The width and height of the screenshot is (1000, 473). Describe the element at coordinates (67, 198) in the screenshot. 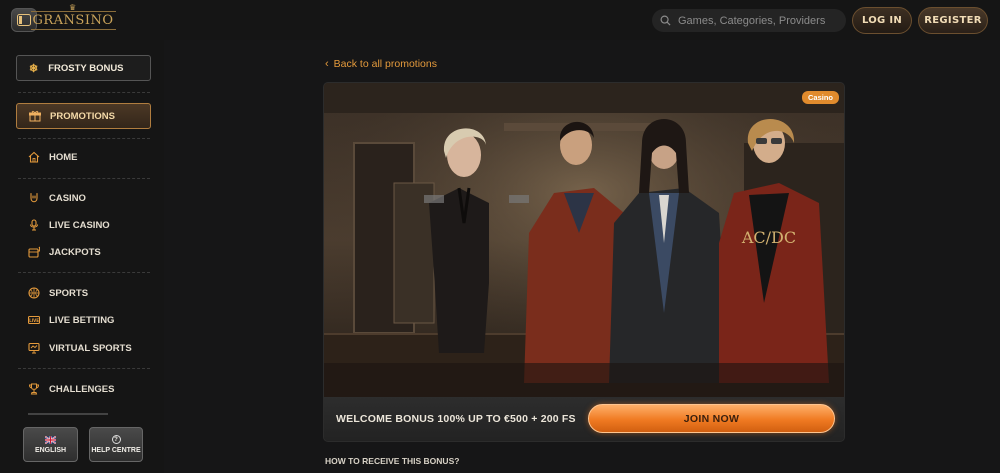

I see `sidebar-item-label: CASINO` at that location.